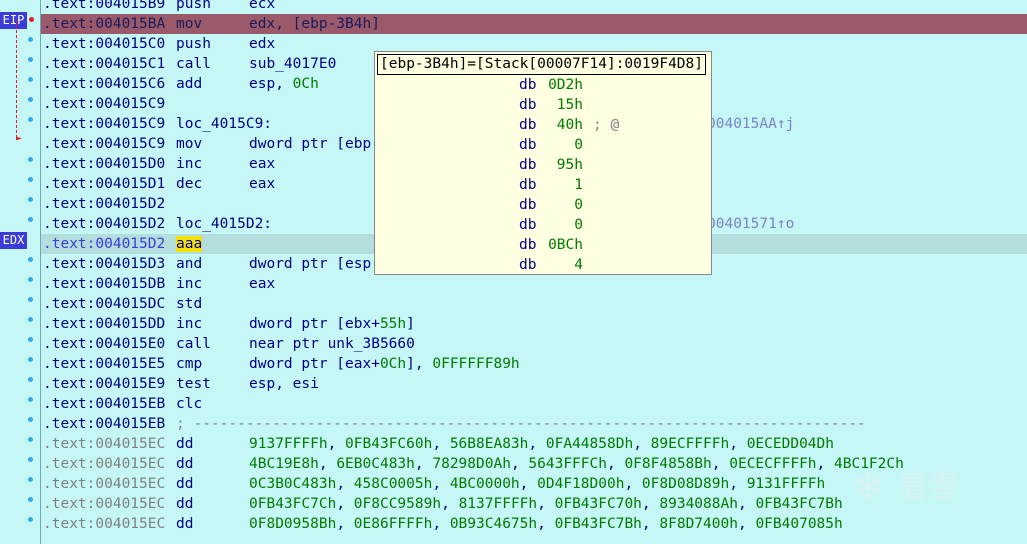 This screenshot has width=1027, height=544. Describe the element at coordinates (498, 504) in the screenshot. I see `data-value: 8137FFFFh` at that location.